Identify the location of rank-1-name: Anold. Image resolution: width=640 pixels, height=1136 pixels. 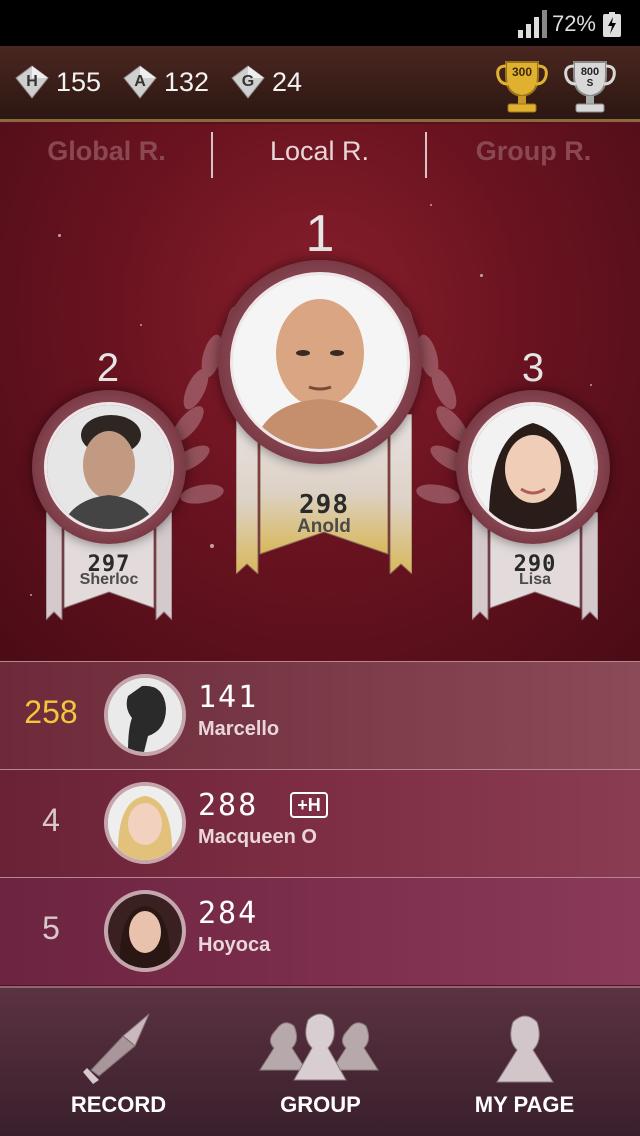
(324, 526).